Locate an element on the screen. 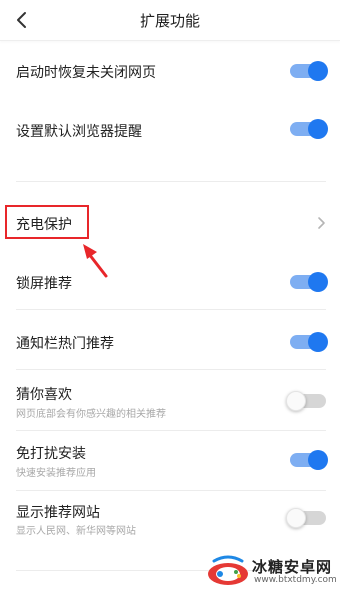 The image size is (340, 590). restore-tabs-toggle is located at coordinates (309, 71).